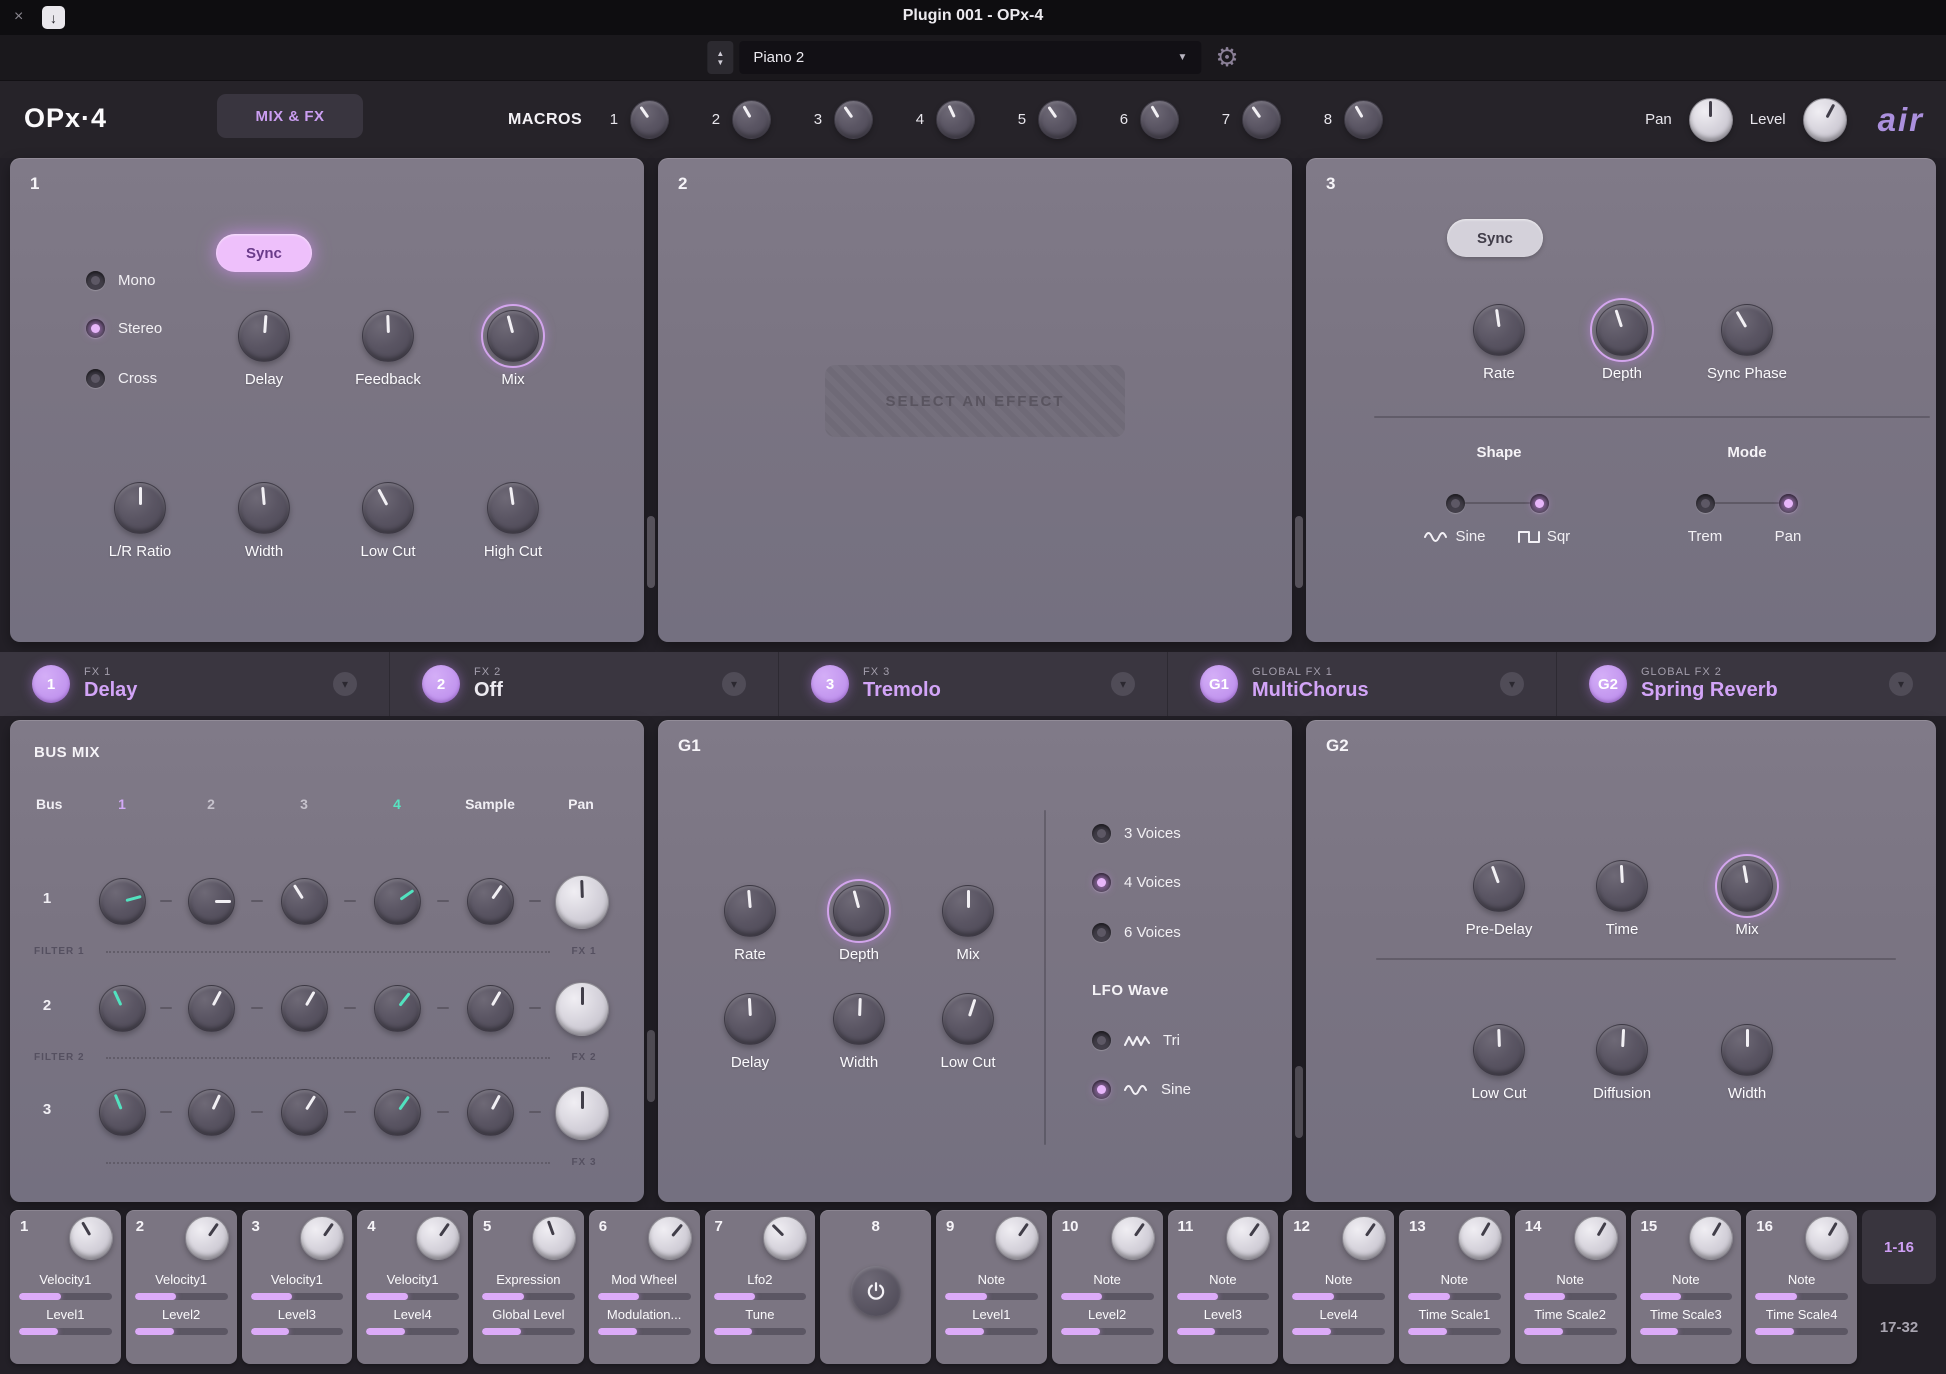 The image size is (1946, 1374). I want to click on mix-knob-group: Mix, so click(1747, 896).